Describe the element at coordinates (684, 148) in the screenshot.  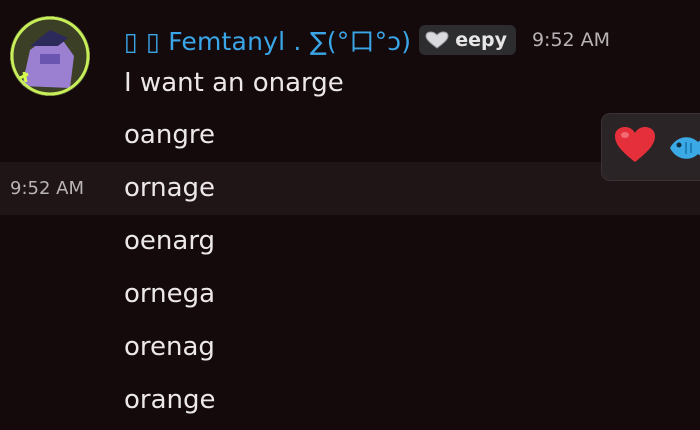
I see `fish-icon` at that location.